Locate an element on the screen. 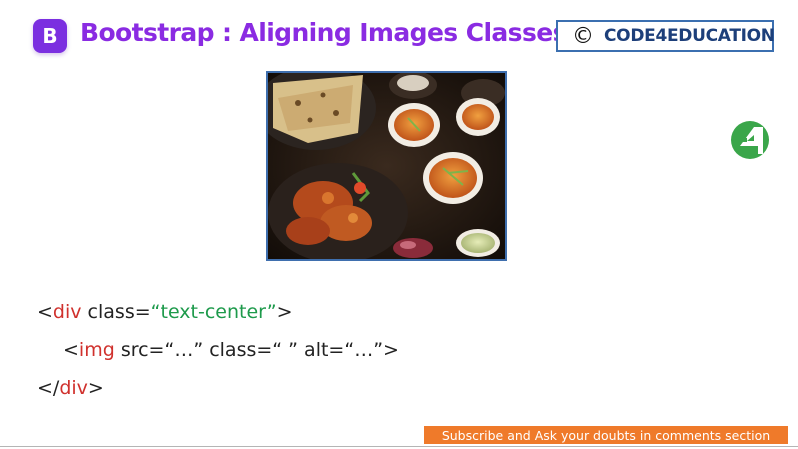  code-tag-img: img is located at coordinates (96, 350).